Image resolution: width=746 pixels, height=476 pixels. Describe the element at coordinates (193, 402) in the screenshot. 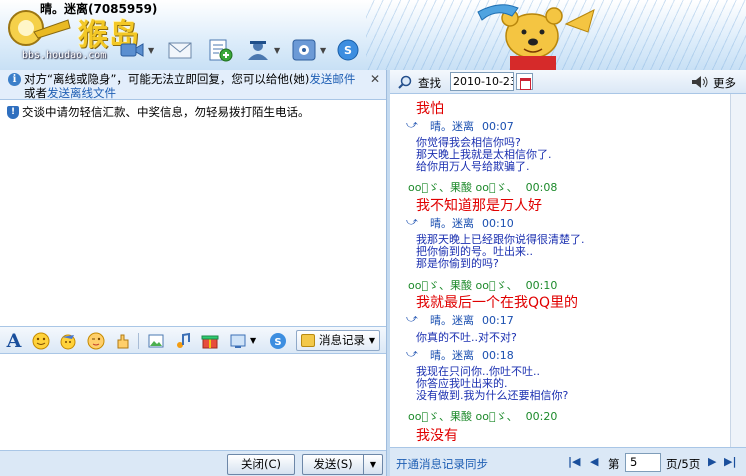

I see `message-input` at that location.